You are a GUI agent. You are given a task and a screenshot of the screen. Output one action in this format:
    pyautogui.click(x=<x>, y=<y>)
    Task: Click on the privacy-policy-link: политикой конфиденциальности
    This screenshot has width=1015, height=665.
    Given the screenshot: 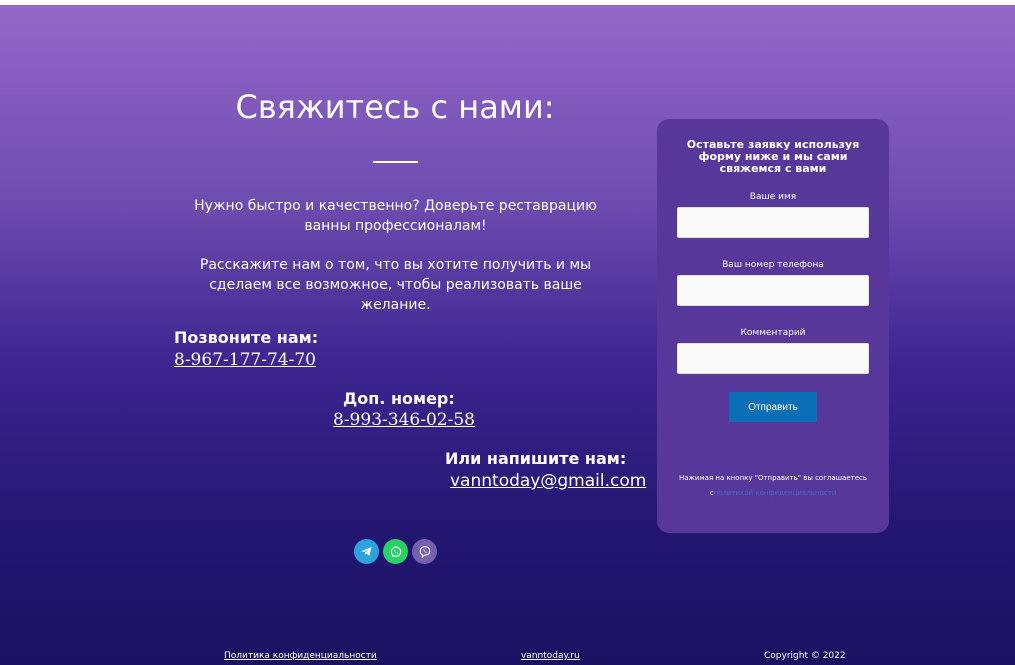 What is the action you would take?
    pyautogui.click(x=775, y=493)
    